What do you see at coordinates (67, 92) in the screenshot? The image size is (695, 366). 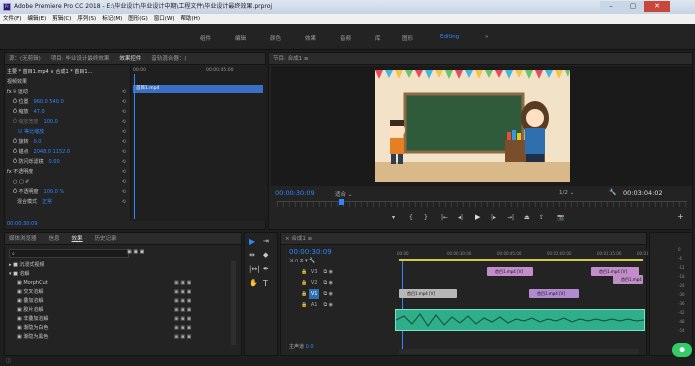 I see `ec-row: fx ⌾ 运动 ⟲` at bounding box center [67, 92].